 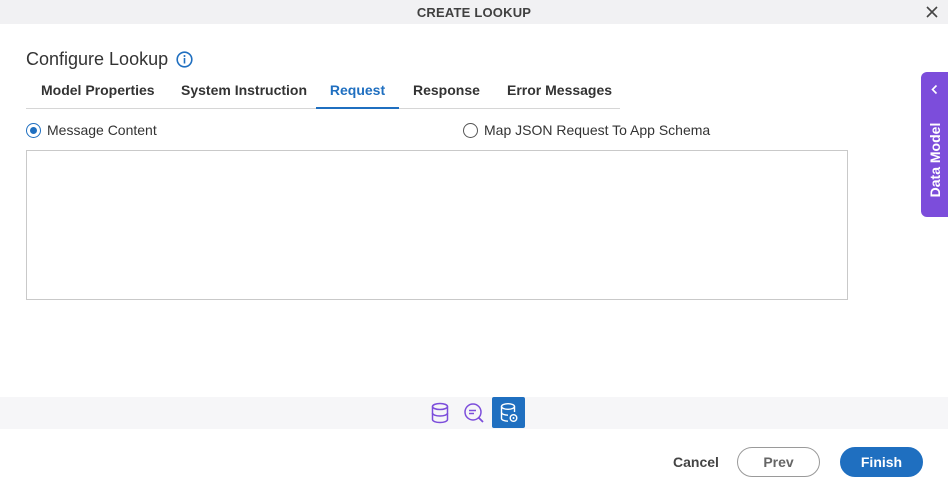 I want to click on chat-search-icon, so click(x=474, y=413).